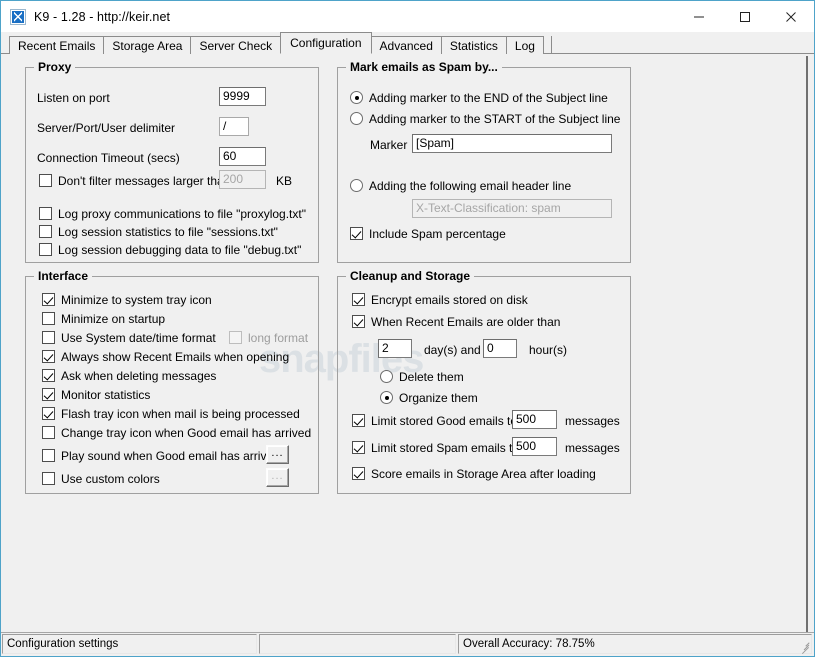 Image resolution: width=815 pixels, height=657 pixels. I want to click on always-show-recent-label: Always show Recent Emails when opening, so click(175, 357).